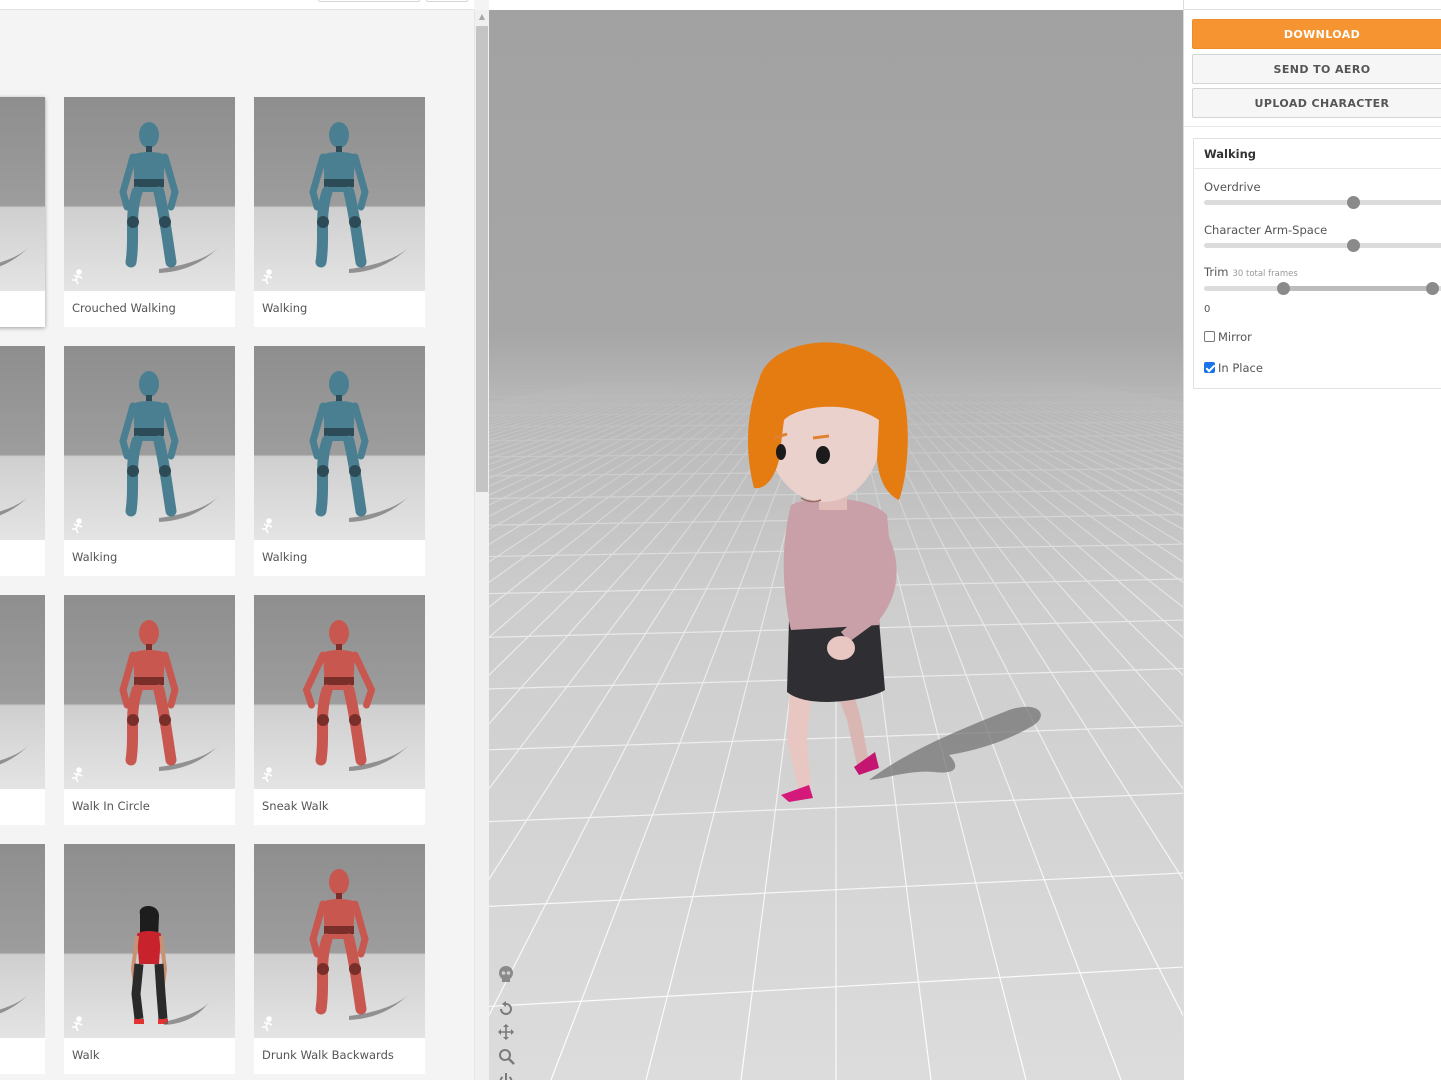 The width and height of the screenshot is (1441, 1080). What do you see at coordinates (1322, 69) in the screenshot?
I see `send-button-label: SEND TO AERO` at bounding box center [1322, 69].